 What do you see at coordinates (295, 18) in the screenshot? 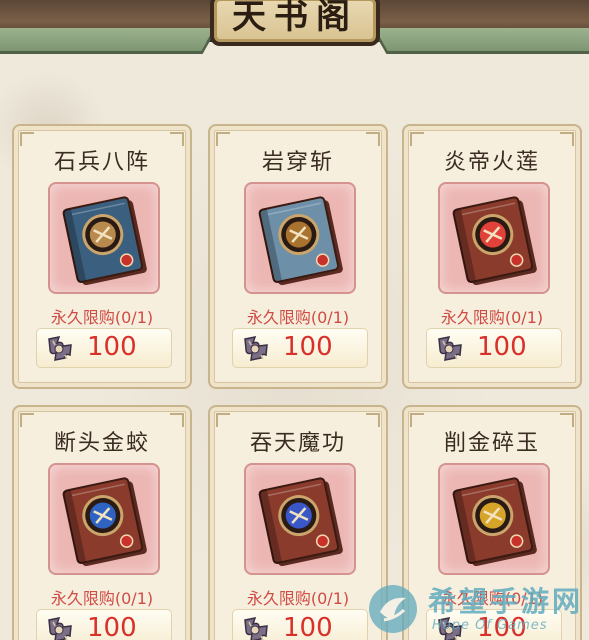
I see `page-title: 天书阁` at bounding box center [295, 18].